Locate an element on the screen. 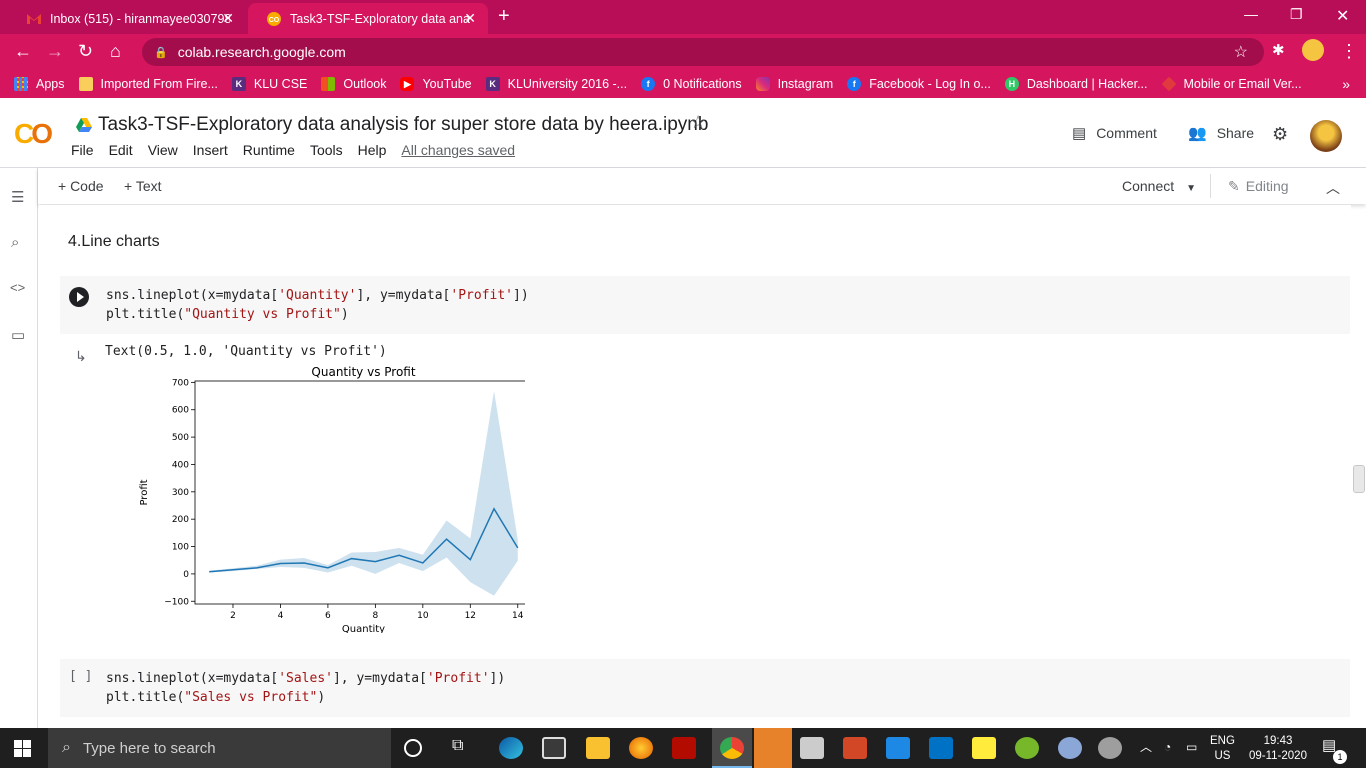  taskbar-search-input: ⌕ Type here to search is located at coordinates (219, 748).